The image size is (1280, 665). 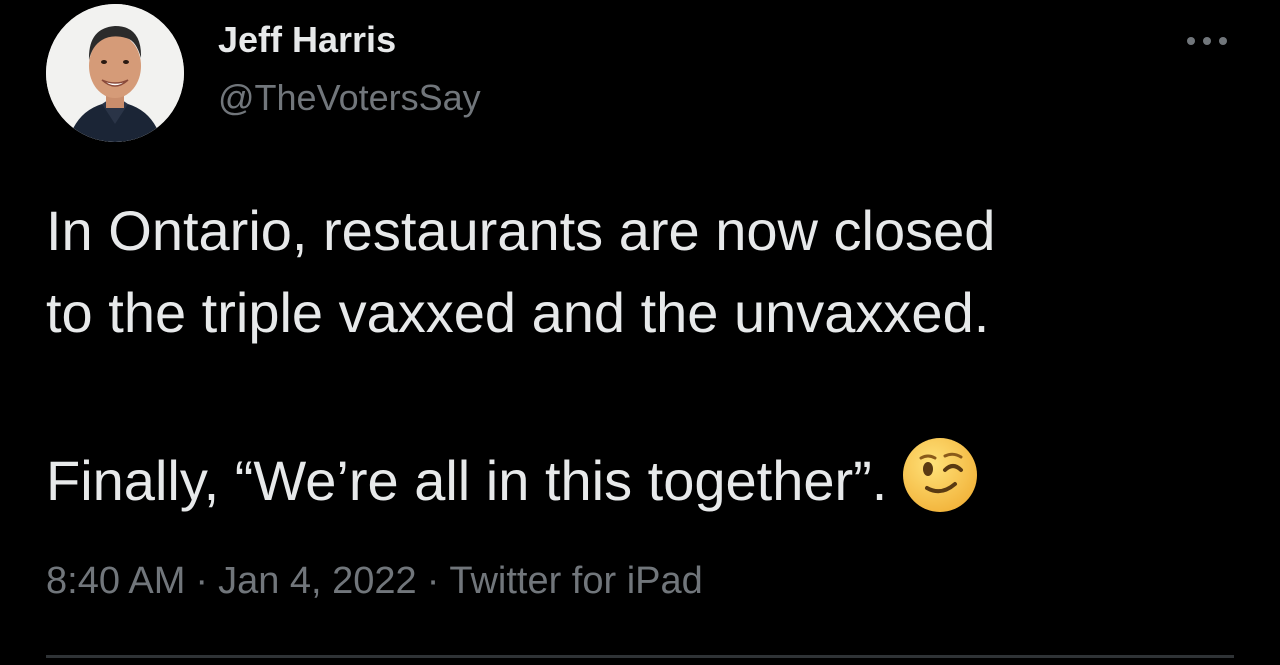 What do you see at coordinates (115, 581) in the screenshot?
I see `tweet-time: 8:40 AM` at bounding box center [115, 581].